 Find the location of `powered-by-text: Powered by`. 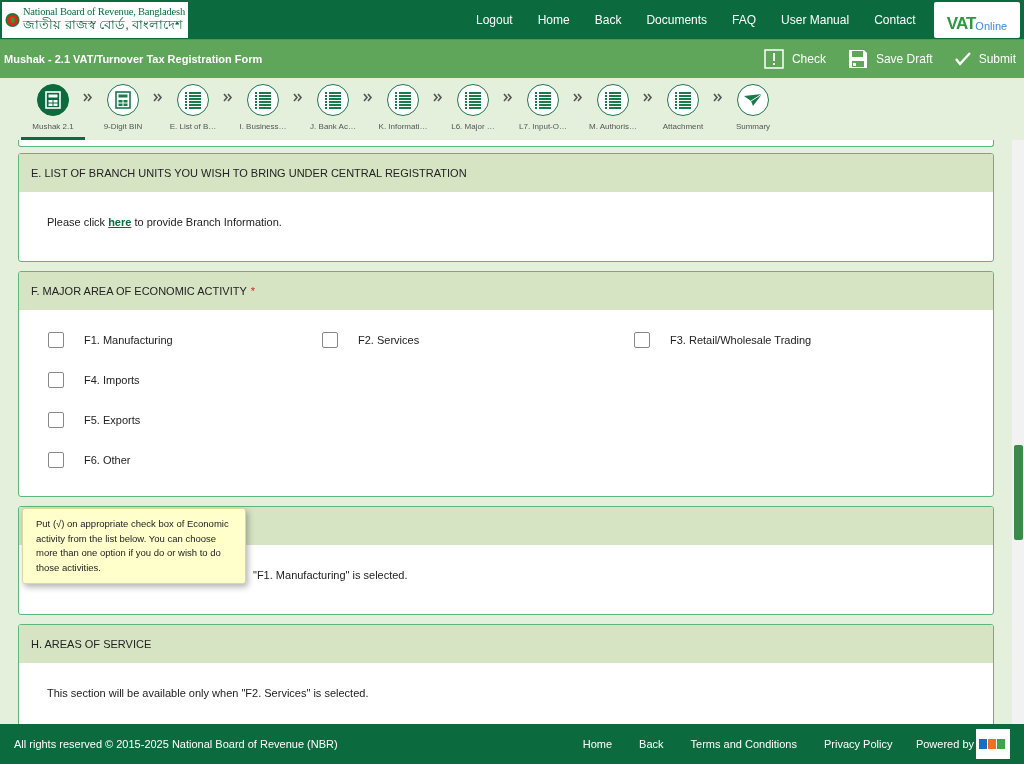

powered-by-text: Powered by is located at coordinates (944, 744).